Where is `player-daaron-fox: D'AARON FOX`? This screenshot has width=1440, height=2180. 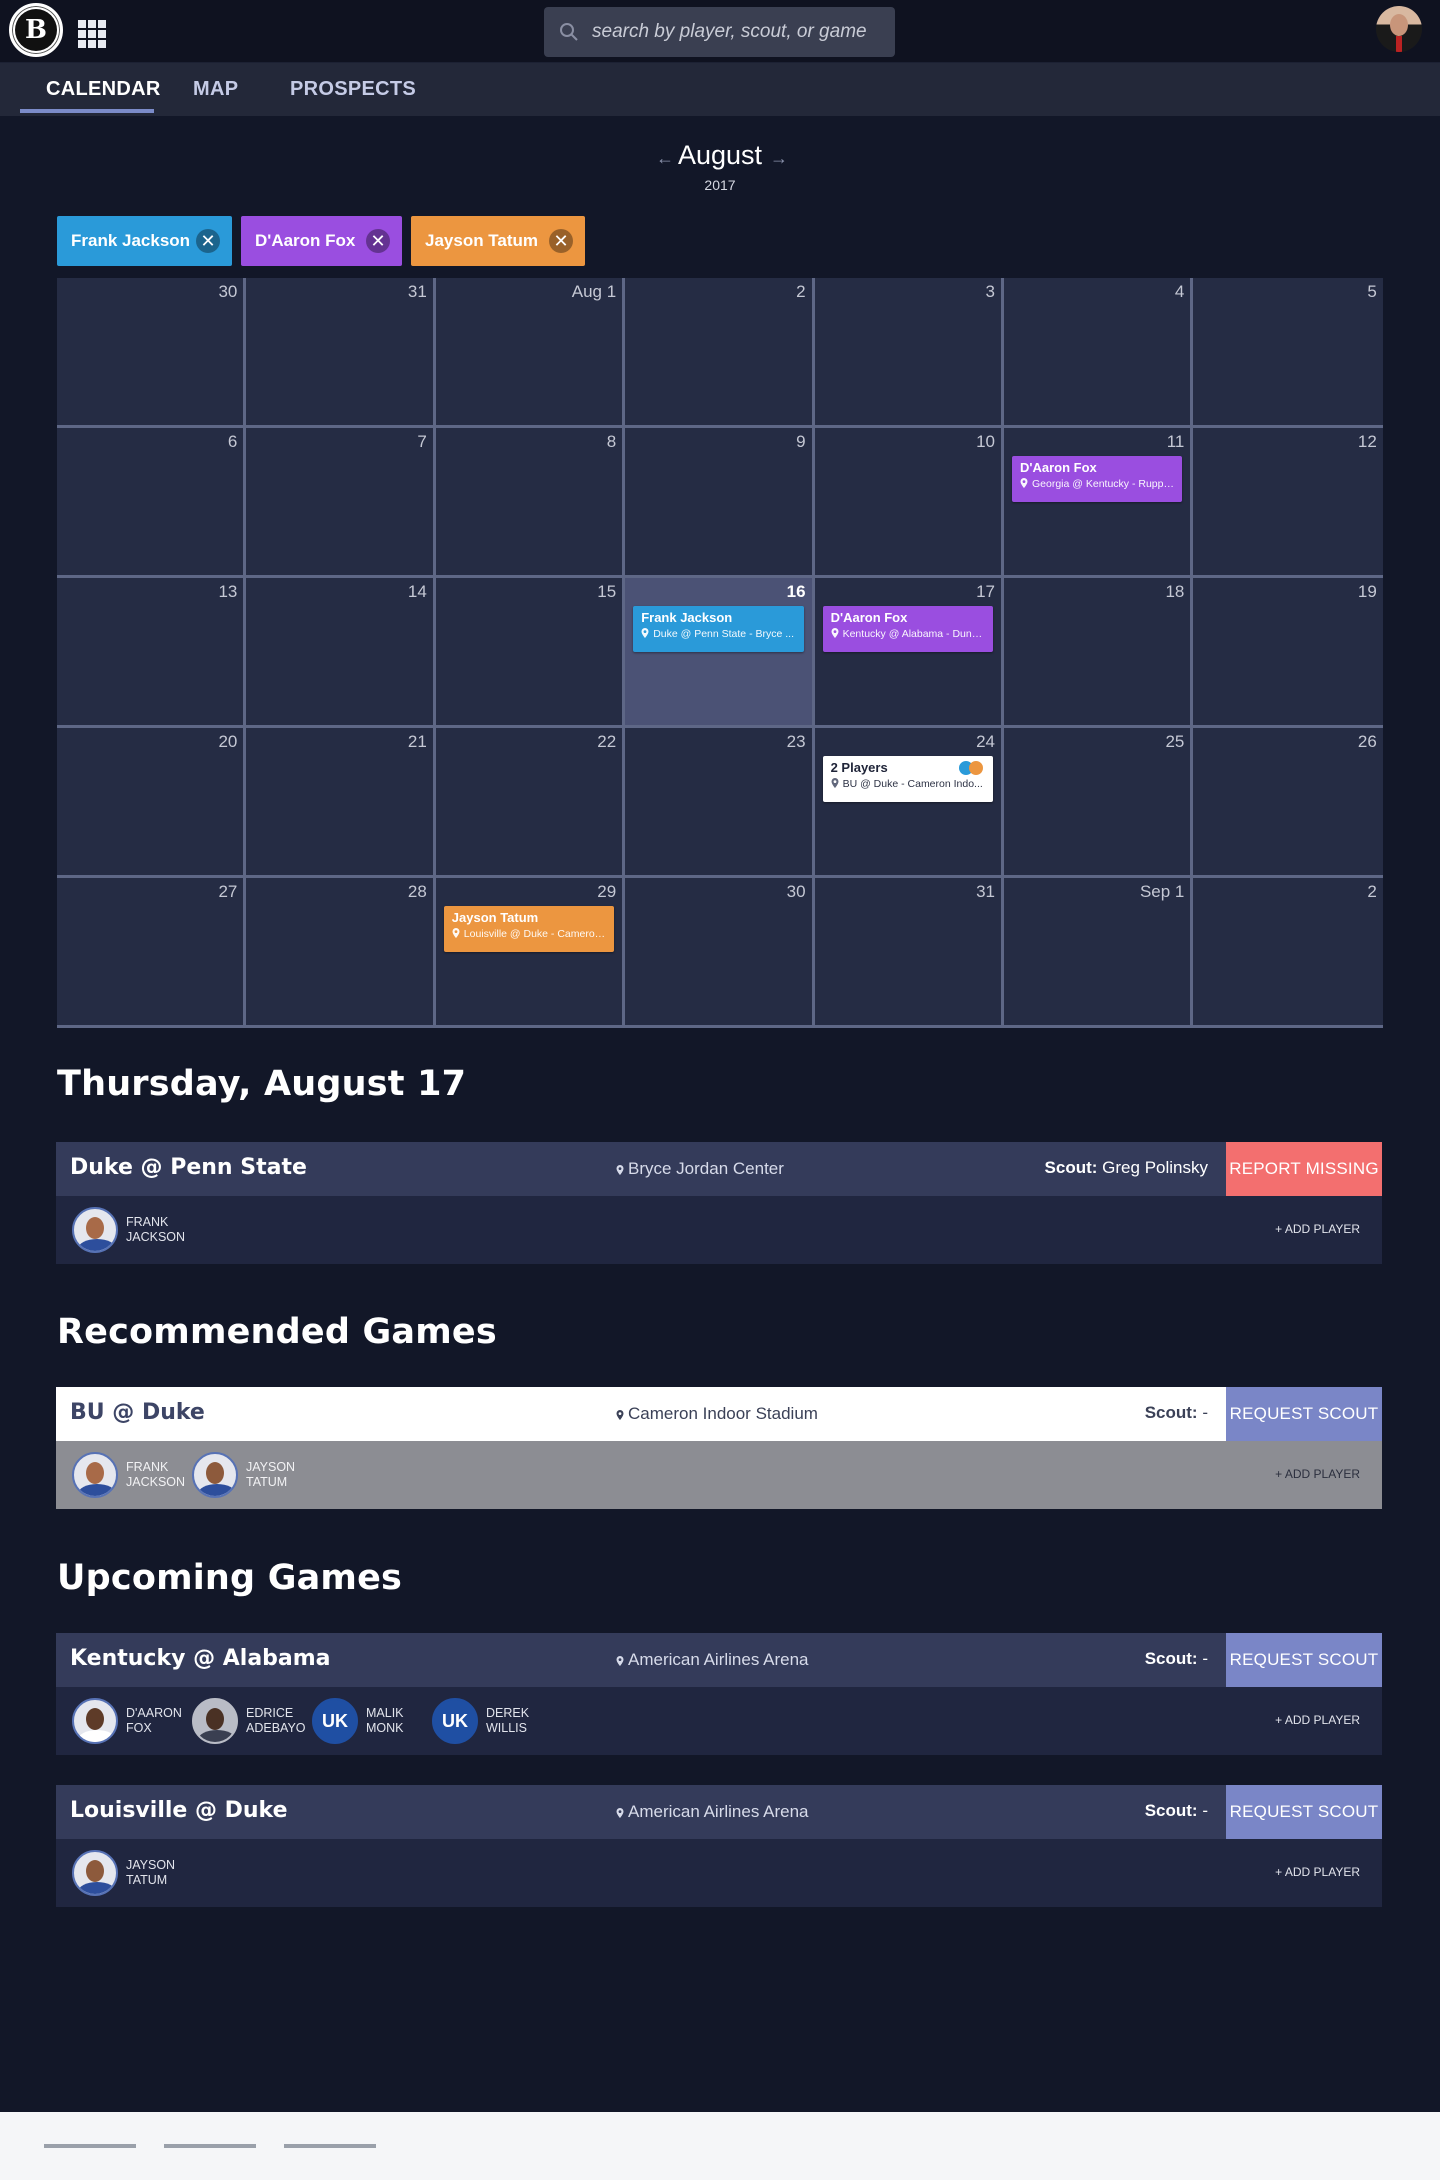 player-daaron-fox: D'AARON FOX is located at coordinates (139, 1721).